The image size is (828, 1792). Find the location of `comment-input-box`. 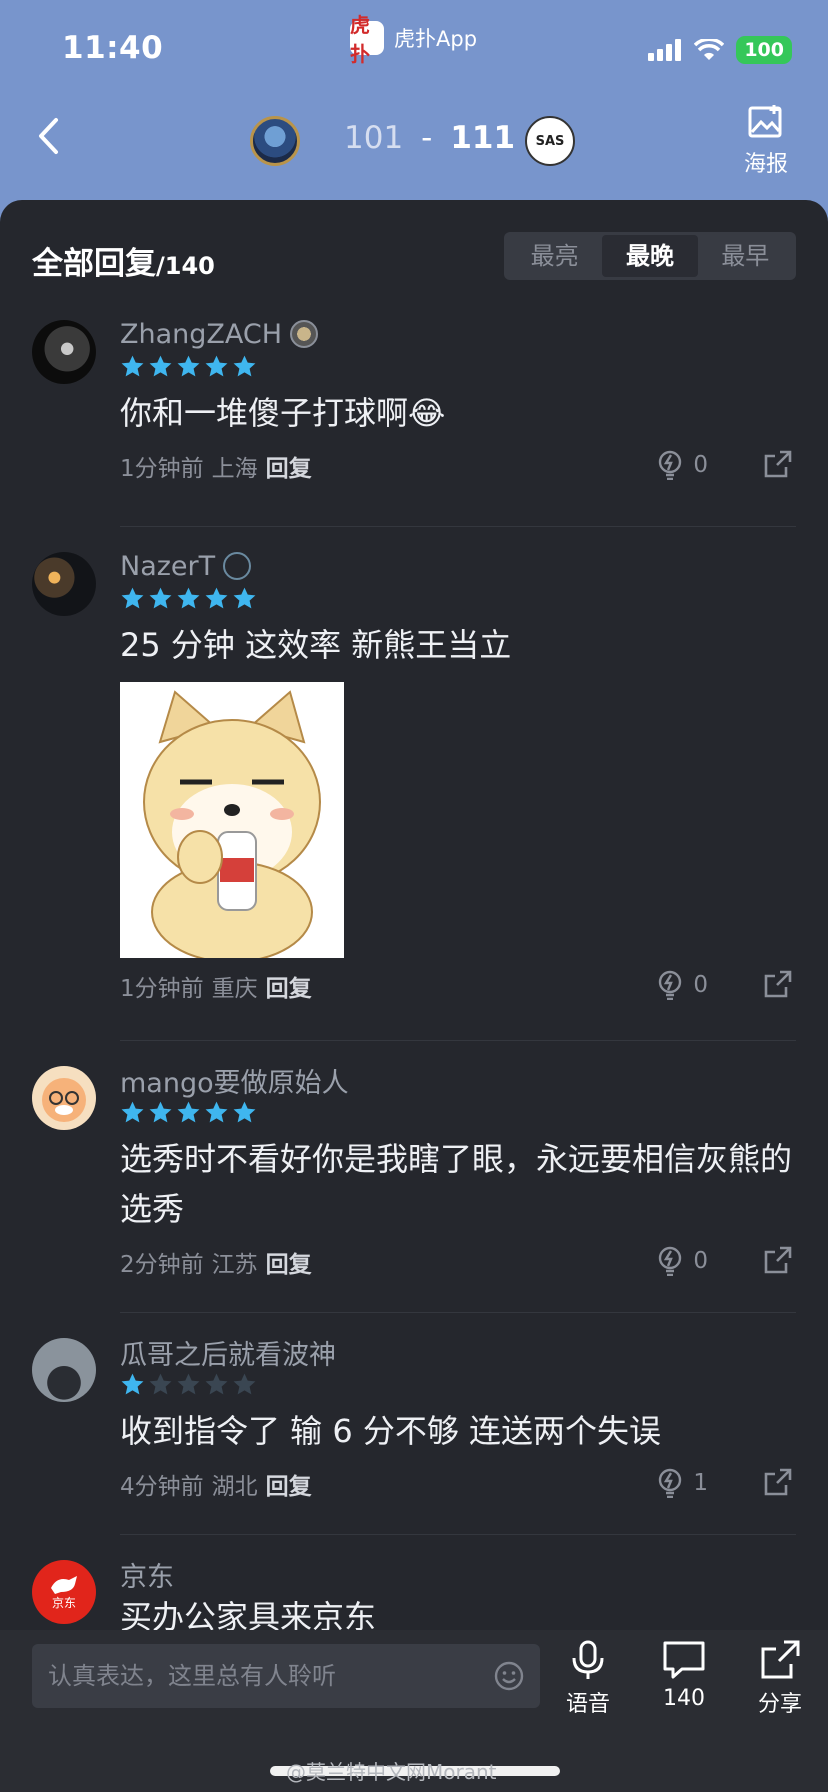

comment-input-box is located at coordinates (286, 1676).